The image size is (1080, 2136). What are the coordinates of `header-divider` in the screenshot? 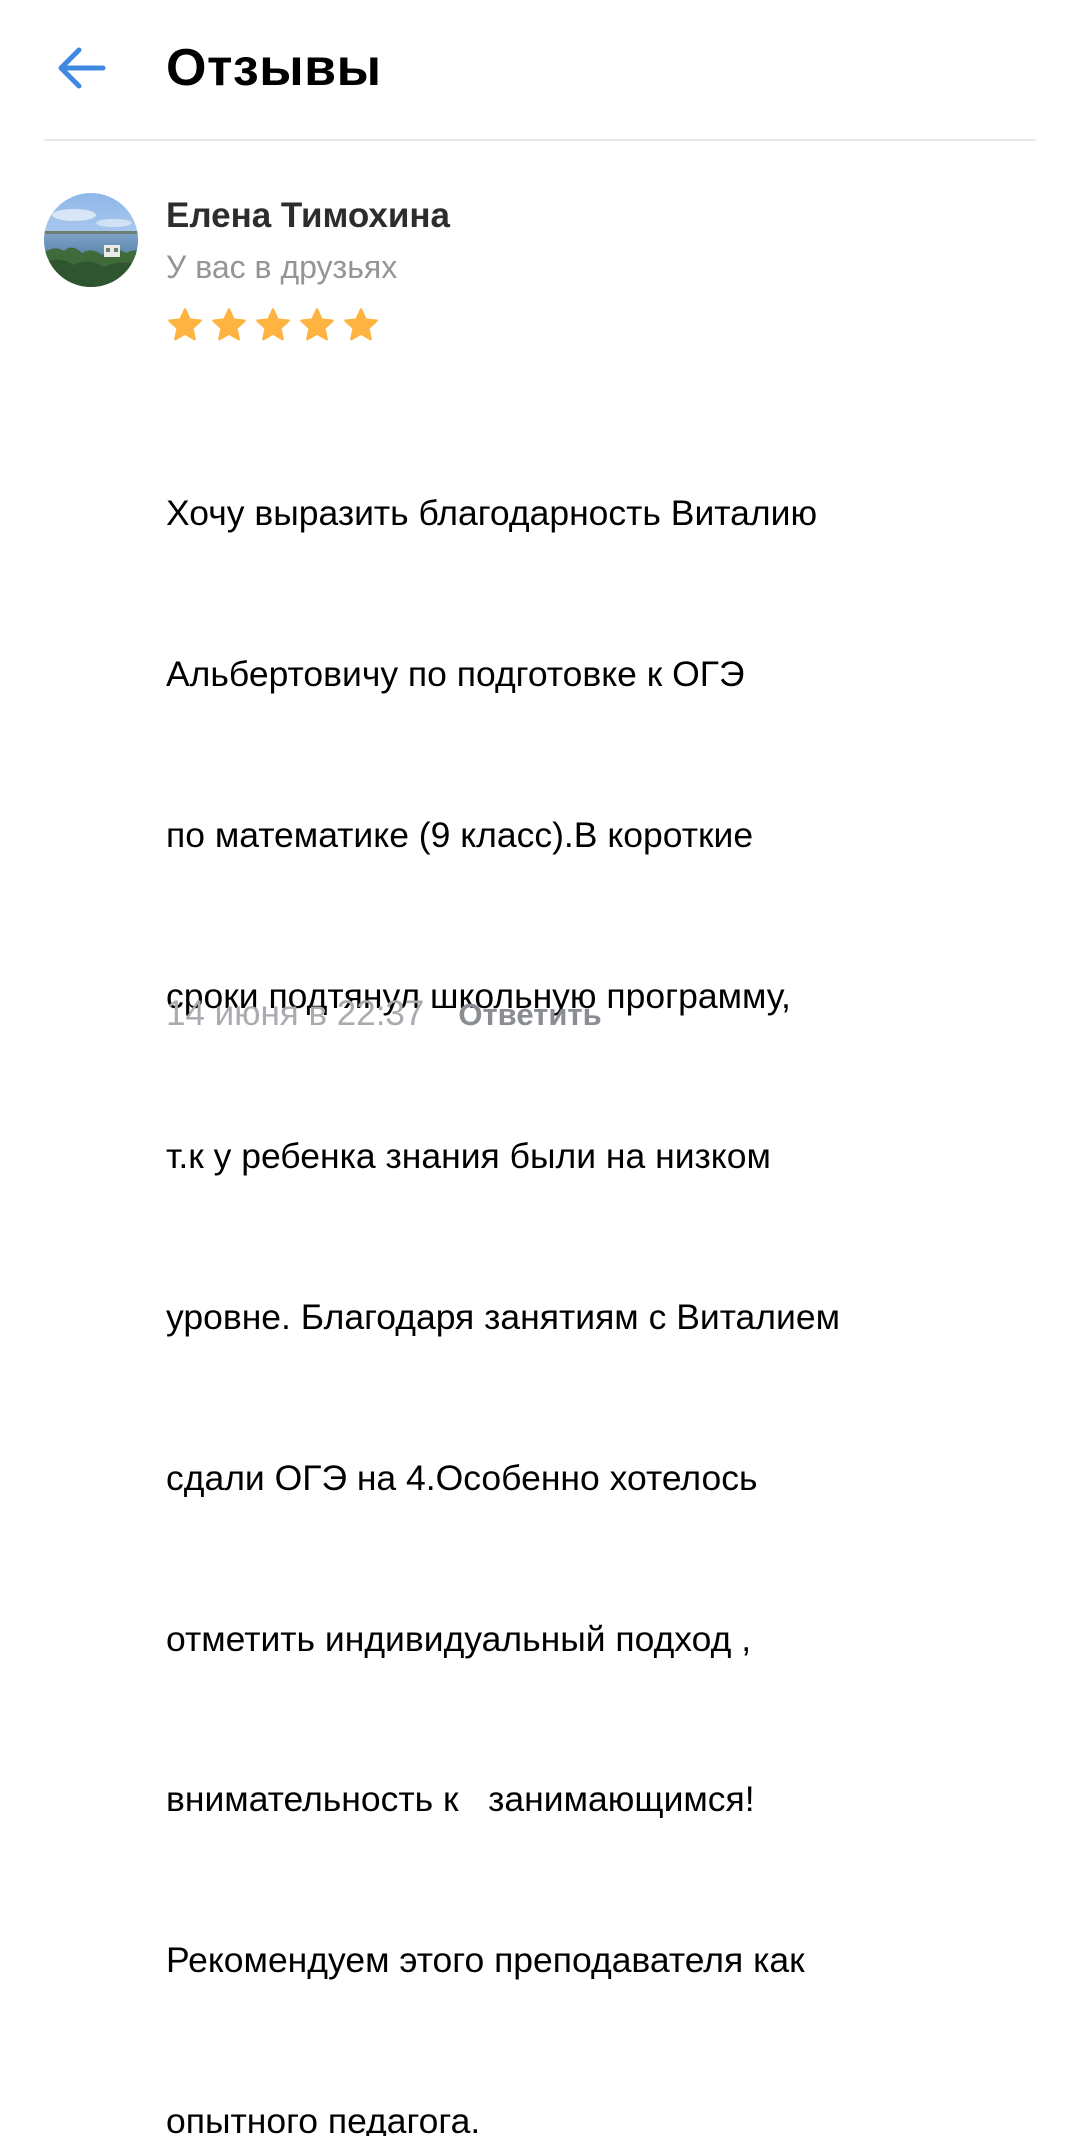 It's located at (540, 140).